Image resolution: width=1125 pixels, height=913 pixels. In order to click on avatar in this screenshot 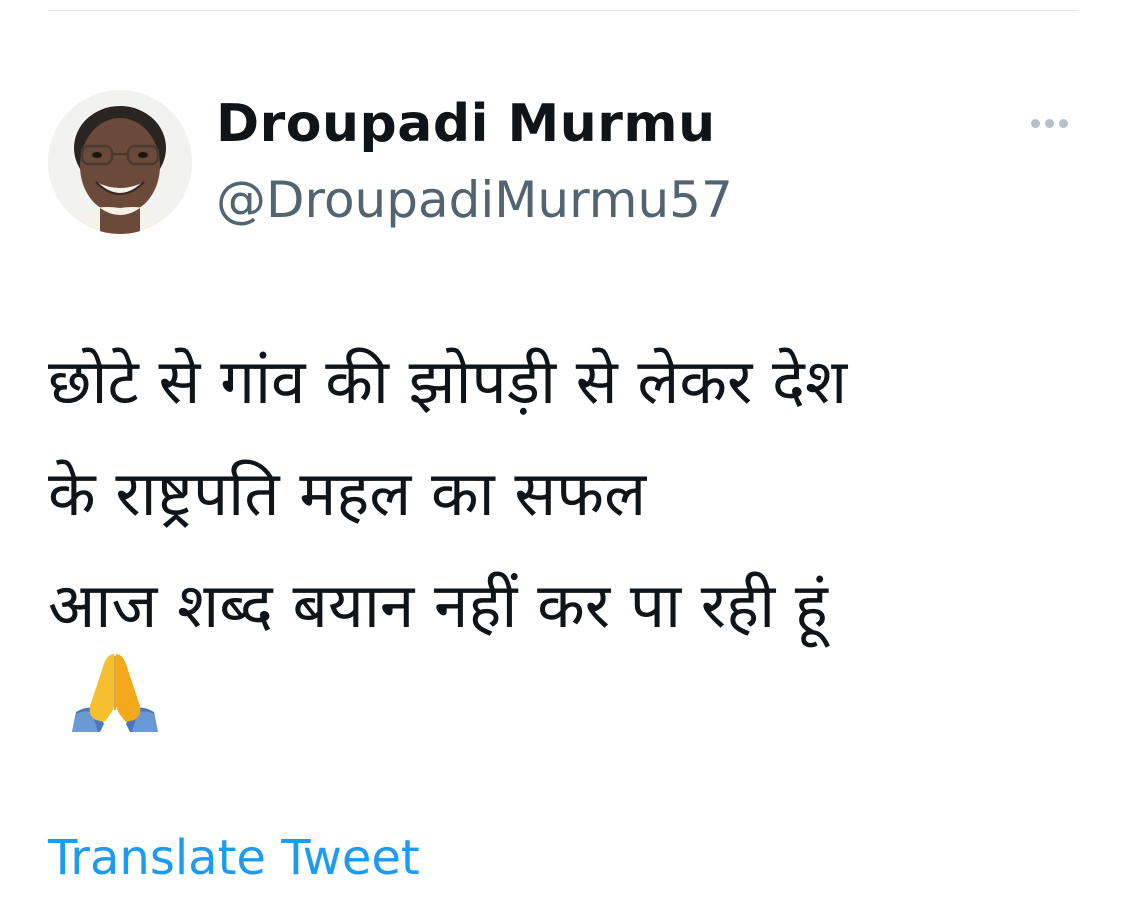, I will do `click(120, 162)`.